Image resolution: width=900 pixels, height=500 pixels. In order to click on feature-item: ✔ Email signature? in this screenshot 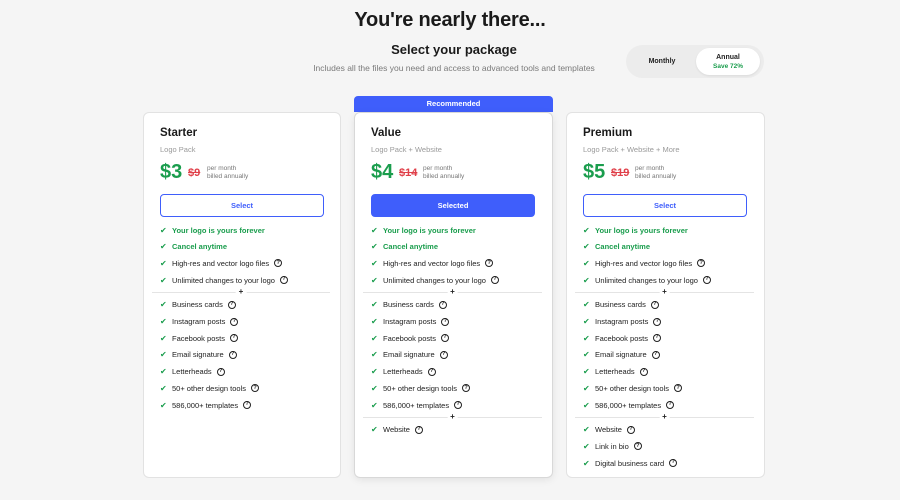, I will do `click(409, 355)`.